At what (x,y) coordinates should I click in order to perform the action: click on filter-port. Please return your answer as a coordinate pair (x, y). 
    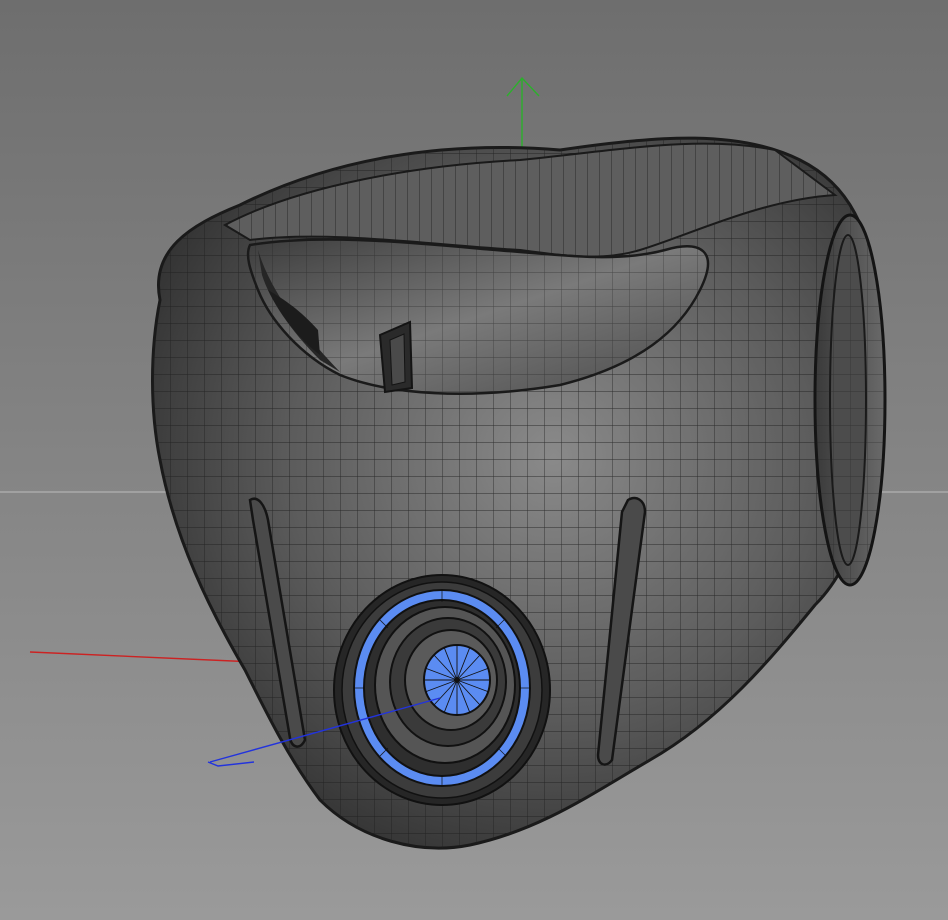
    Looking at the image, I should click on (442, 690).